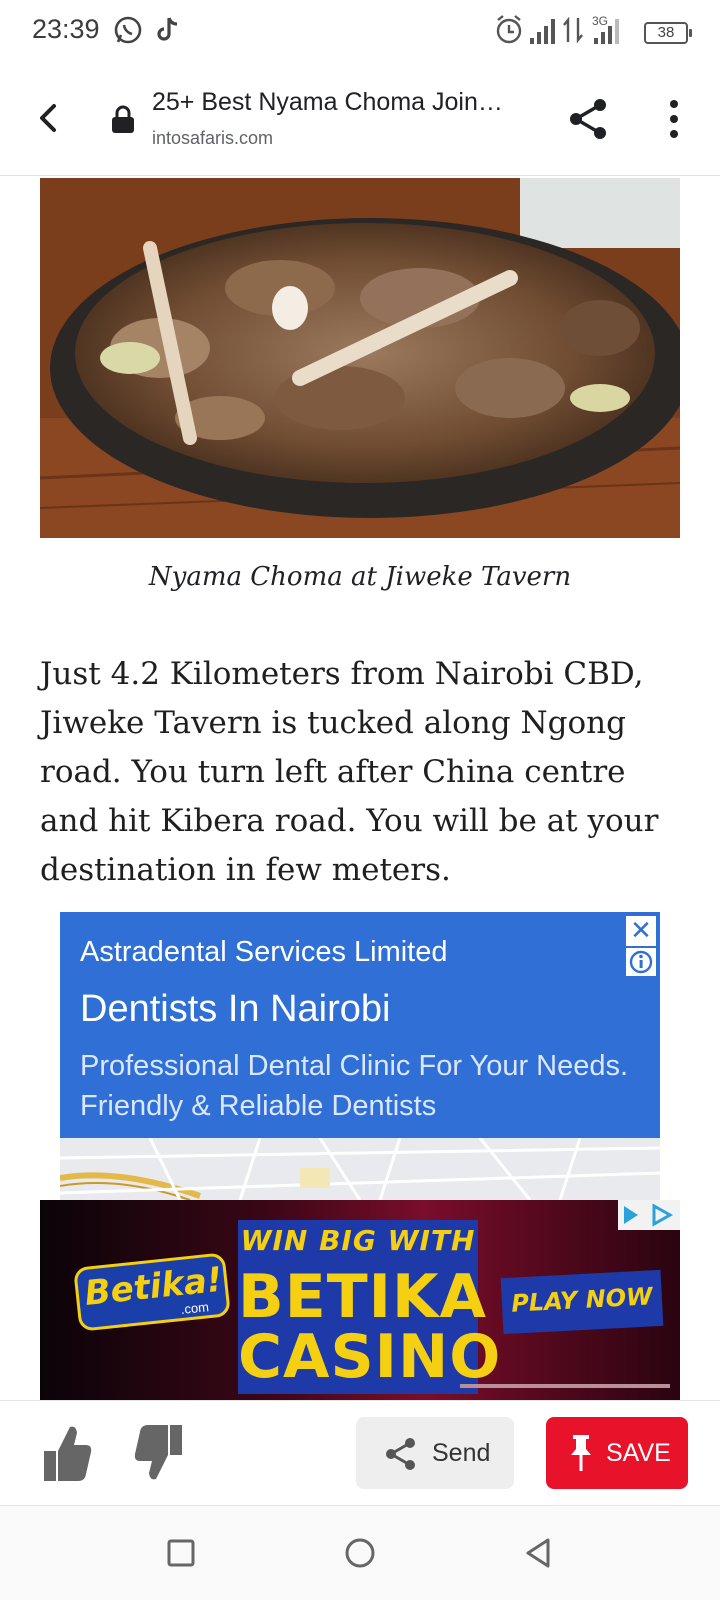 This screenshot has height=1600, width=720. Describe the element at coordinates (641, 962) in the screenshot. I see `ad-info-icon` at that location.